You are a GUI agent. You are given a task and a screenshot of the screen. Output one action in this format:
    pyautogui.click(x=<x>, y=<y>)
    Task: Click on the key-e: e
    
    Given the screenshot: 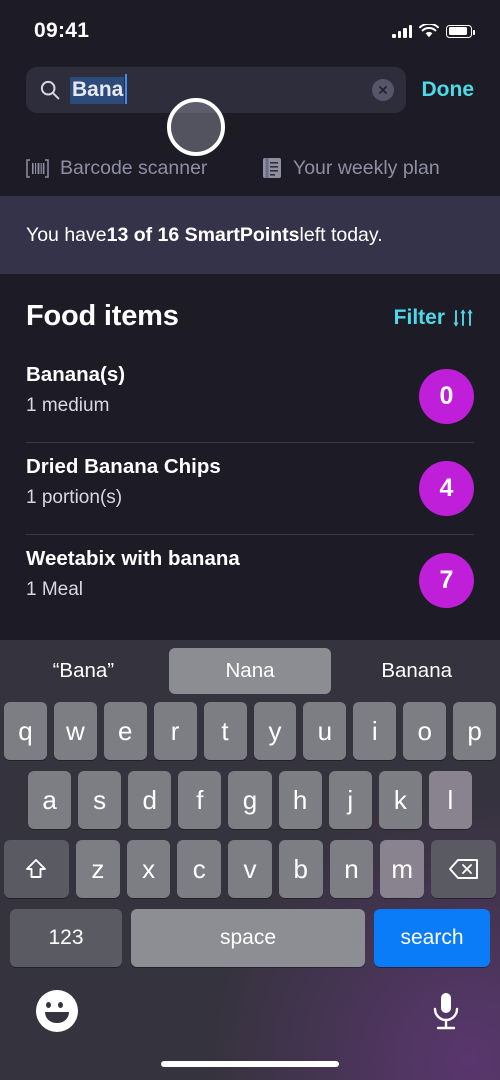 What is the action you would take?
    pyautogui.click(x=125, y=731)
    